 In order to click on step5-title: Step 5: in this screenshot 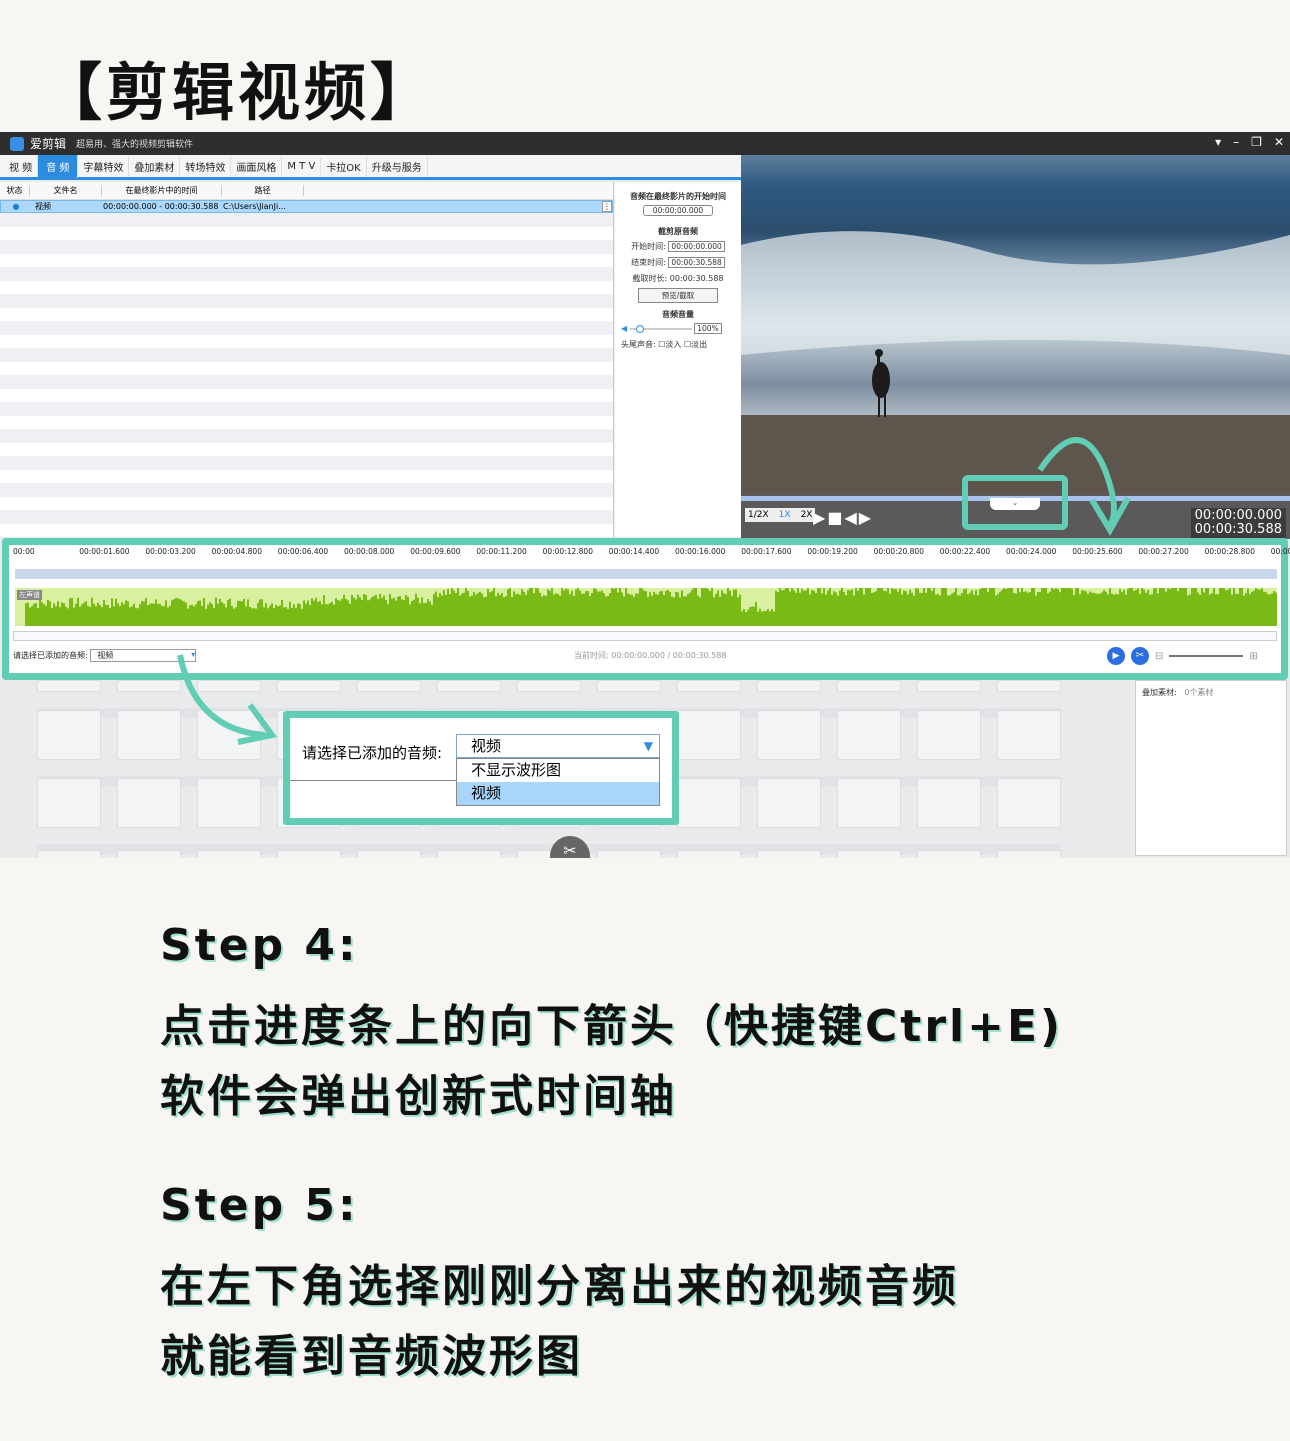, I will do `click(259, 1205)`.